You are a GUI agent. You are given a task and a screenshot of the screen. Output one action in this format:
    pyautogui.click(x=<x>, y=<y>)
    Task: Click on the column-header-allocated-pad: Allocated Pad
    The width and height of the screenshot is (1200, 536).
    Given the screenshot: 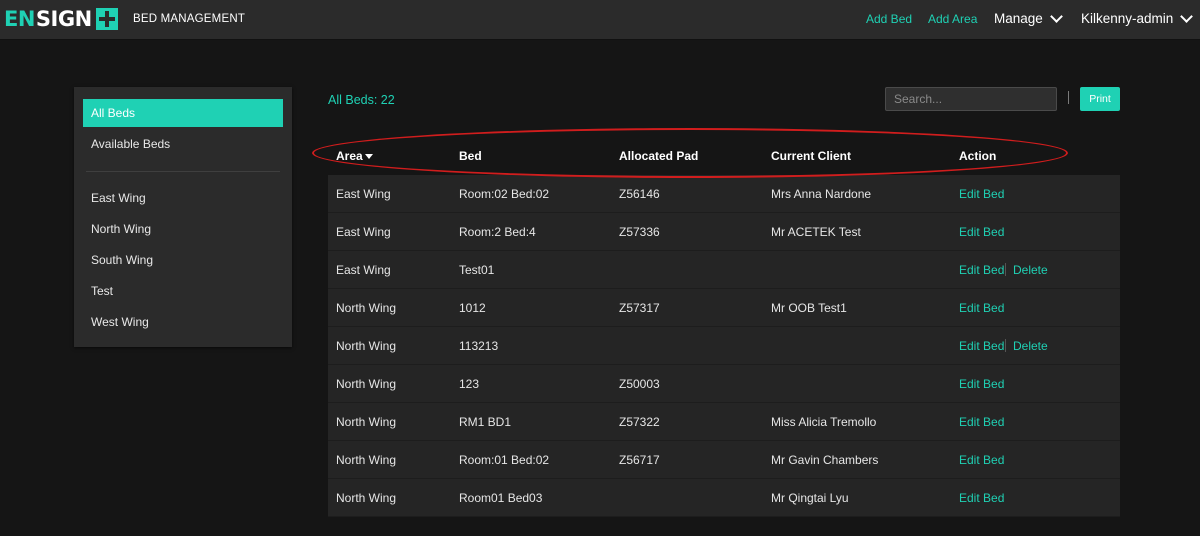 What is the action you would take?
    pyautogui.click(x=658, y=156)
    